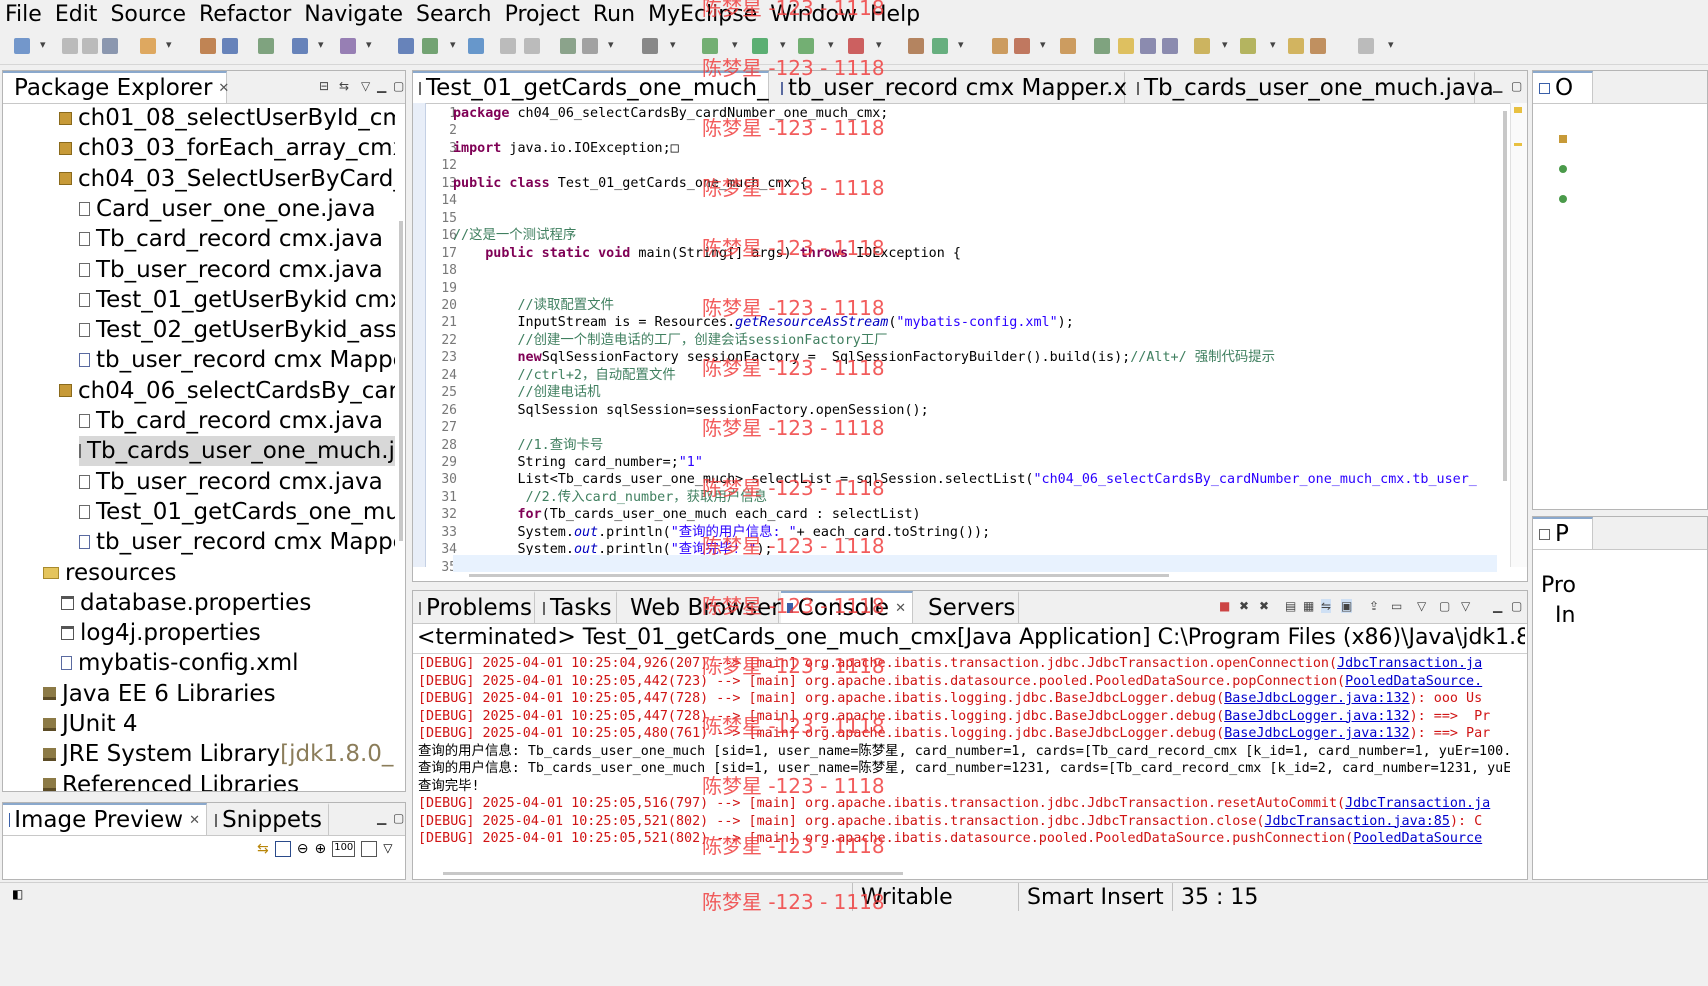 This screenshot has width=1708, height=986. Describe the element at coordinates (1563, 87) in the screenshot. I see `tab-outline: O` at that location.